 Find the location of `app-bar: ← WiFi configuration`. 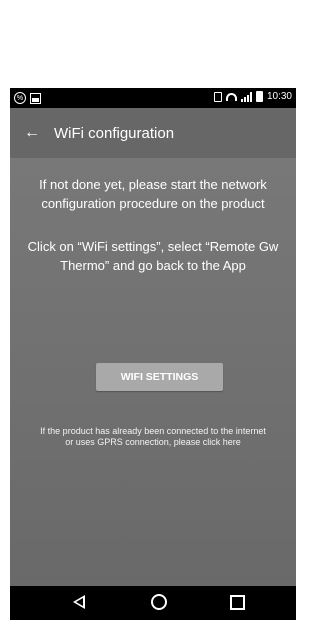

app-bar: ← WiFi configuration is located at coordinates (153, 133).